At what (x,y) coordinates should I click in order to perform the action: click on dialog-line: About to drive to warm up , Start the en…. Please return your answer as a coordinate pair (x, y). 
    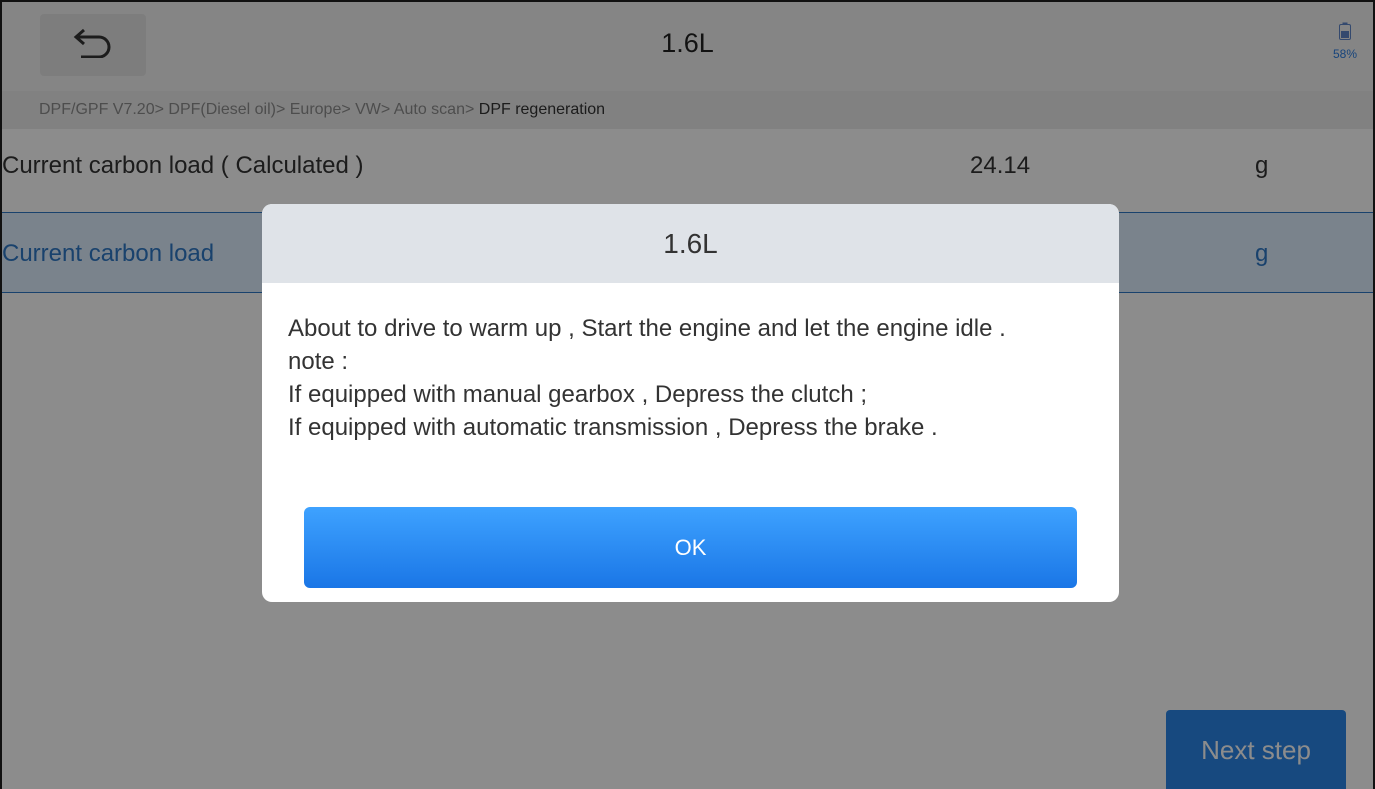
    Looking at the image, I should click on (647, 328).